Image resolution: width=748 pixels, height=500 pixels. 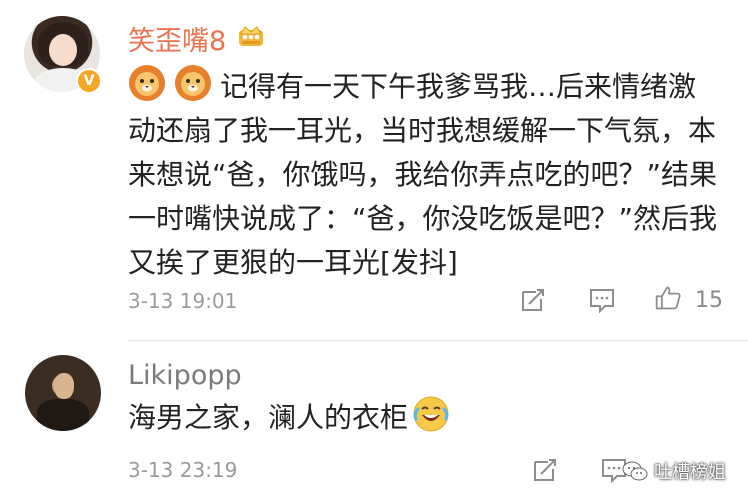 What do you see at coordinates (602, 300) in the screenshot?
I see `reply-icon` at bounding box center [602, 300].